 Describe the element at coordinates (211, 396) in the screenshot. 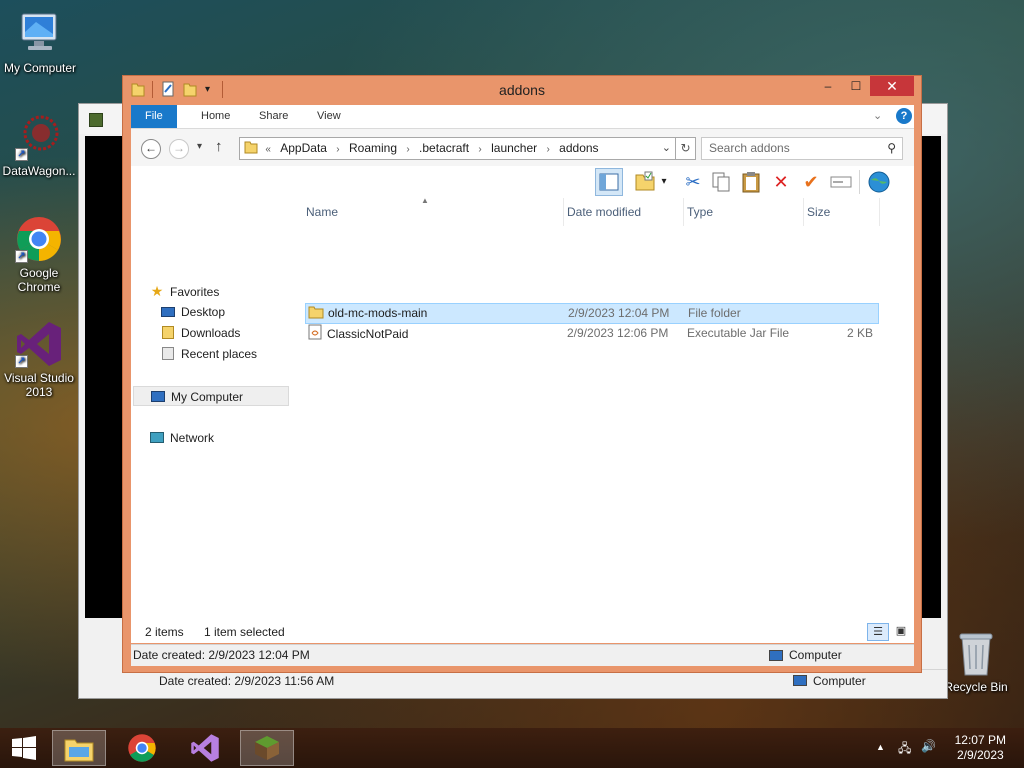

I see `nav-my-computer: My Computer` at that location.